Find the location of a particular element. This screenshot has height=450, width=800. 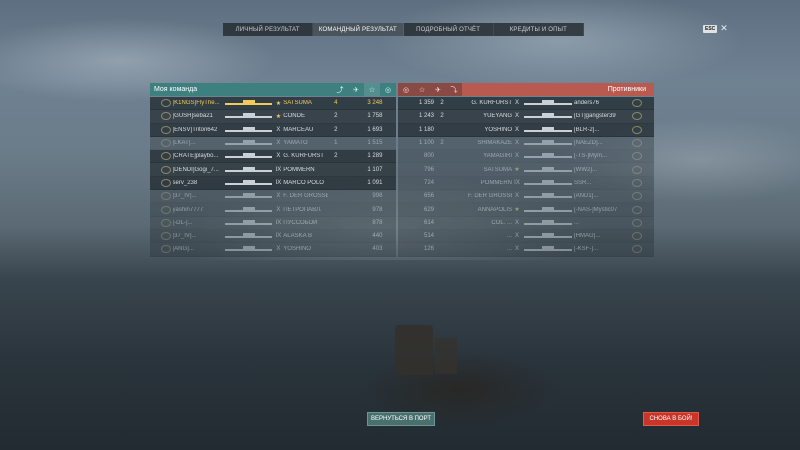

return-to-port-button: ВЕРНУТЬСЯ В ПОРТ is located at coordinates (401, 419).